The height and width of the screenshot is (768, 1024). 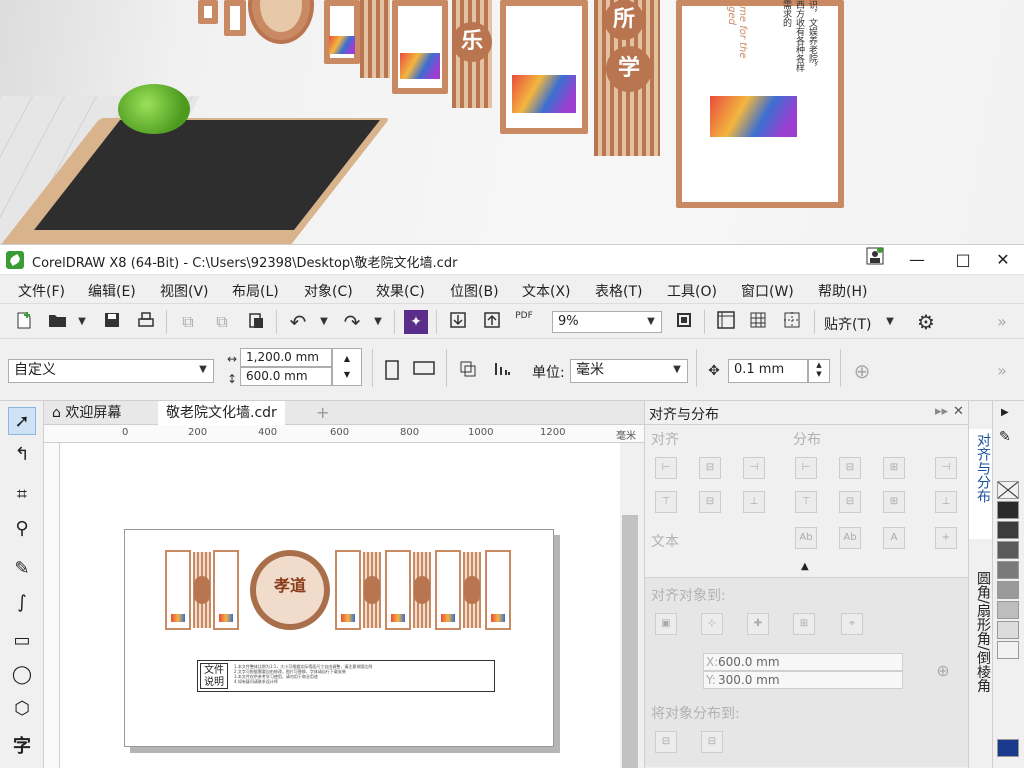 What do you see at coordinates (24, 322) in the screenshot?
I see `new-document-icon` at bounding box center [24, 322].